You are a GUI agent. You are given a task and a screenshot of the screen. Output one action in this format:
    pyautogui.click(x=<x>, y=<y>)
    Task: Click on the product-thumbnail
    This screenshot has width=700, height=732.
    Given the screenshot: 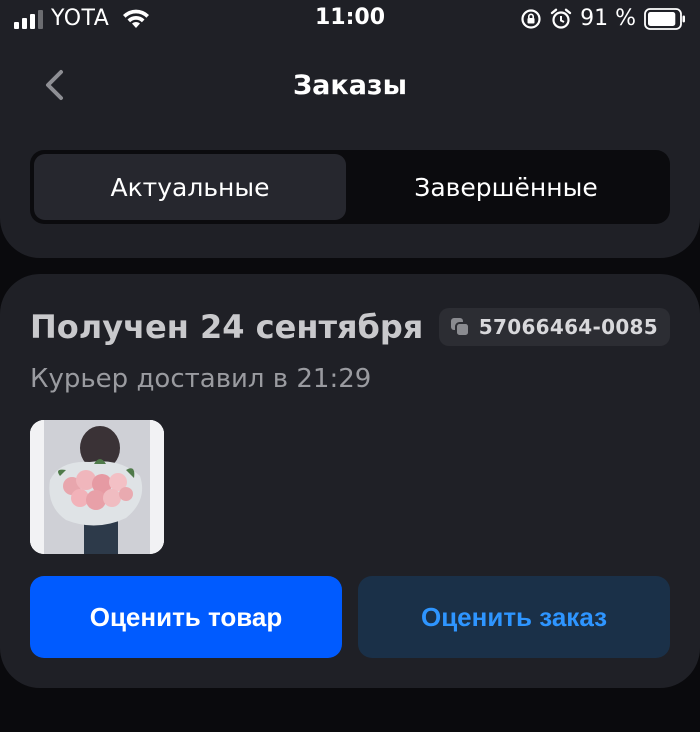 What is the action you would take?
    pyautogui.click(x=97, y=487)
    